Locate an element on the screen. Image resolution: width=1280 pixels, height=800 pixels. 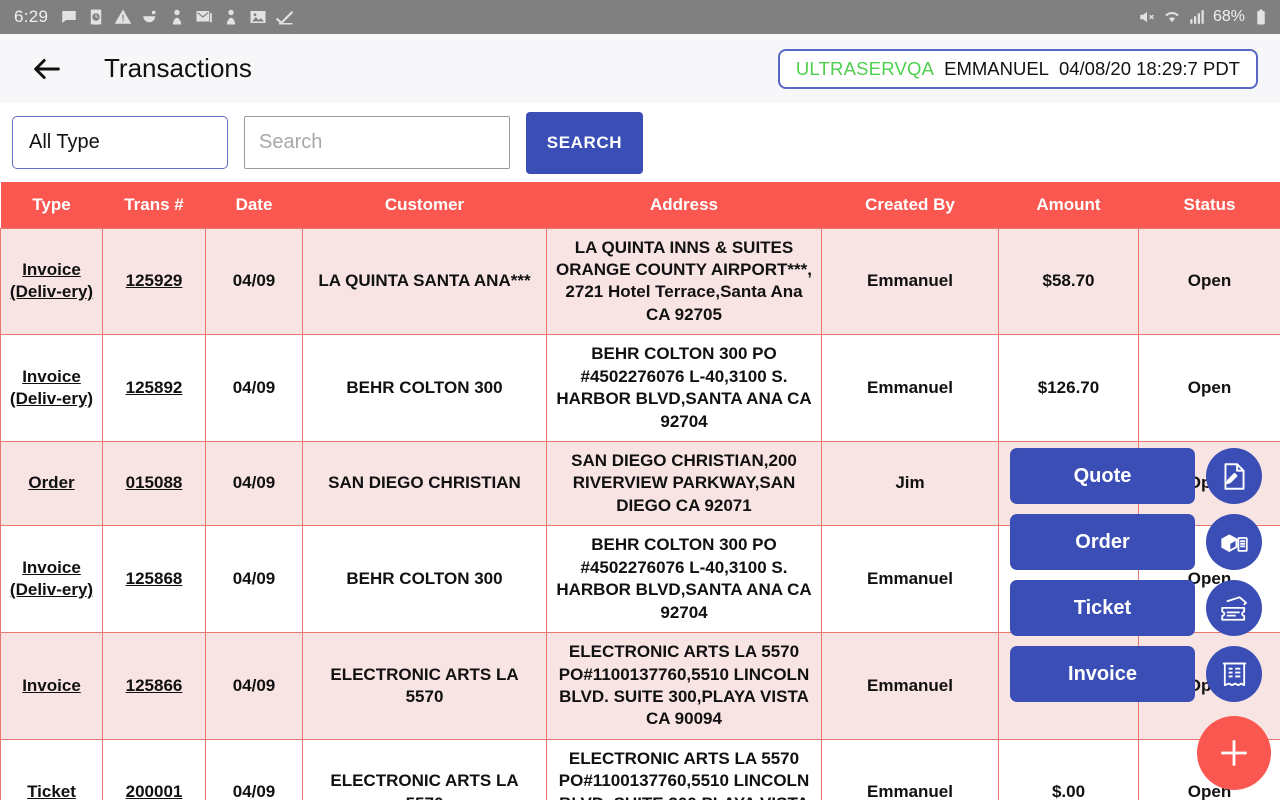
column-header-customer: Customer is located at coordinates (424, 205).